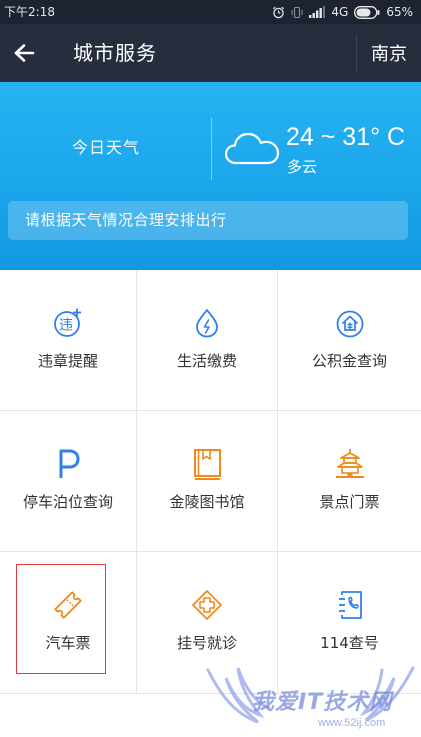 The width and height of the screenshot is (421, 737). Describe the element at coordinates (350, 464) in the screenshot. I see `pagoda-icon` at that location.